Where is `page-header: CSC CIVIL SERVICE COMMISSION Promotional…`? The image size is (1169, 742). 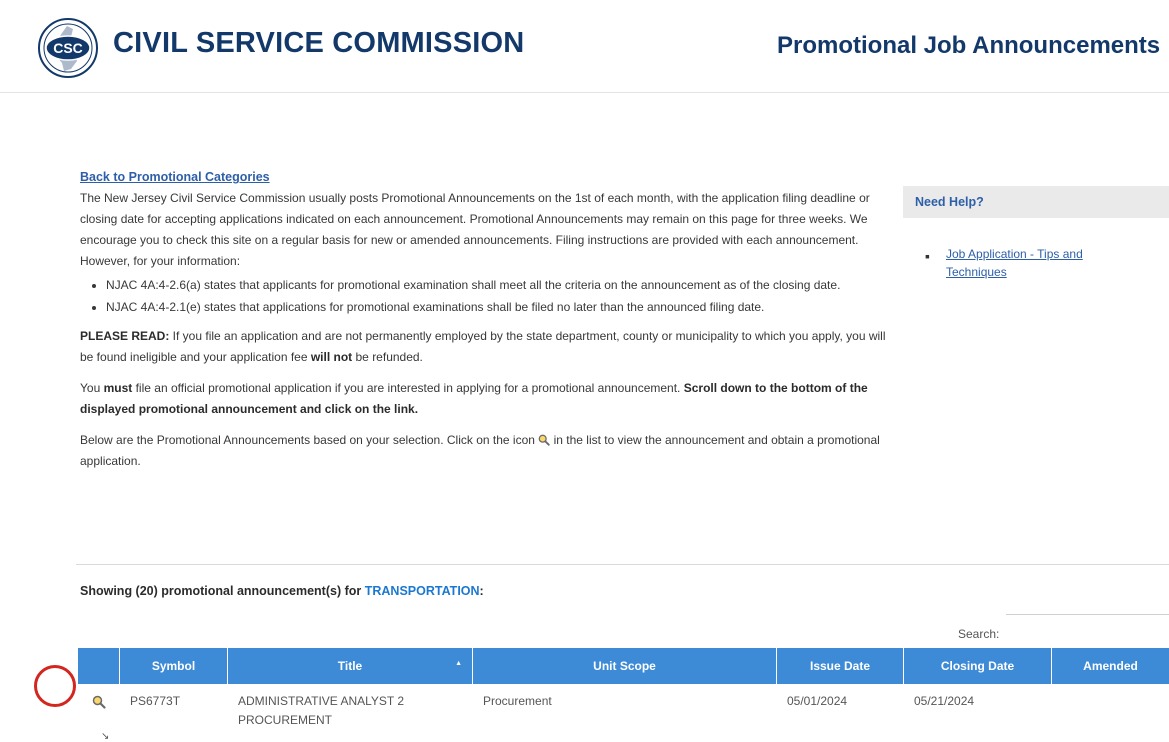 page-header: CSC CIVIL SERVICE COMMISSION Promotional… is located at coordinates (584, 46).